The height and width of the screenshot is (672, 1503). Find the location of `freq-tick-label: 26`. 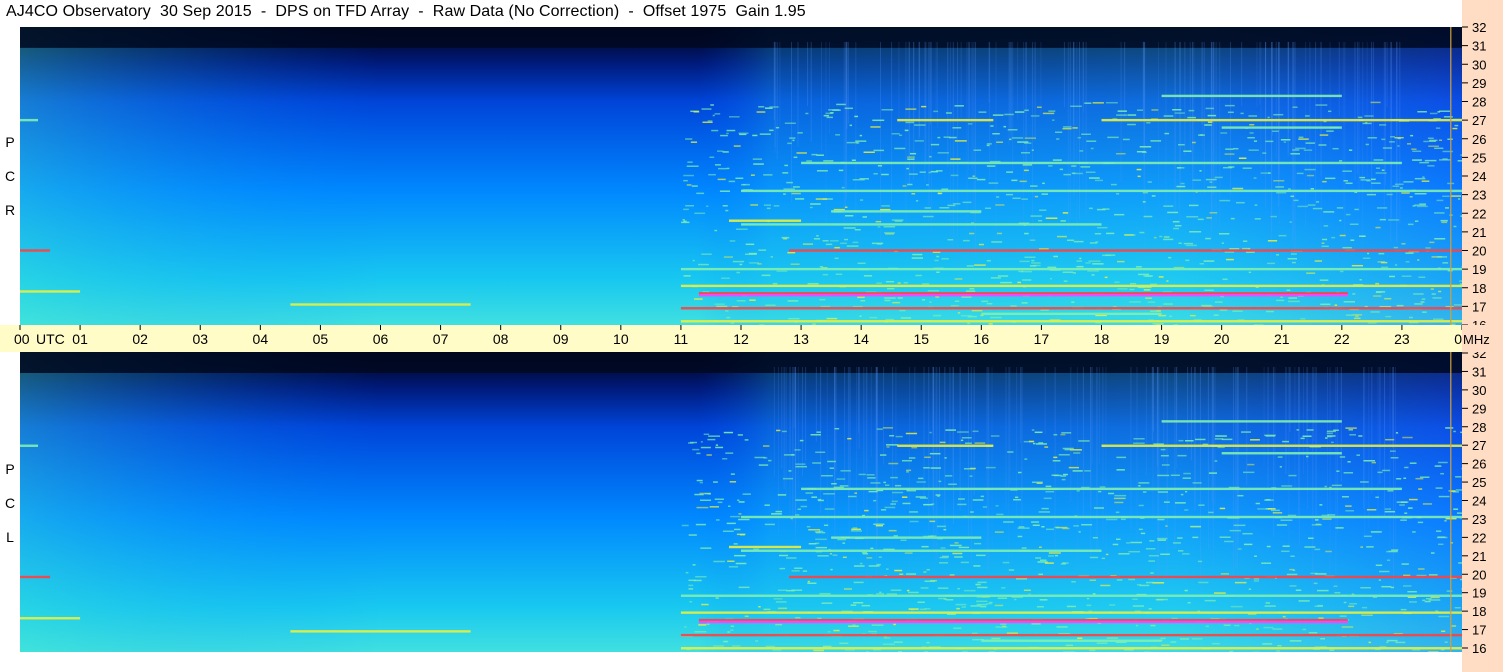

freq-tick-label: 26 is located at coordinates (1479, 139).